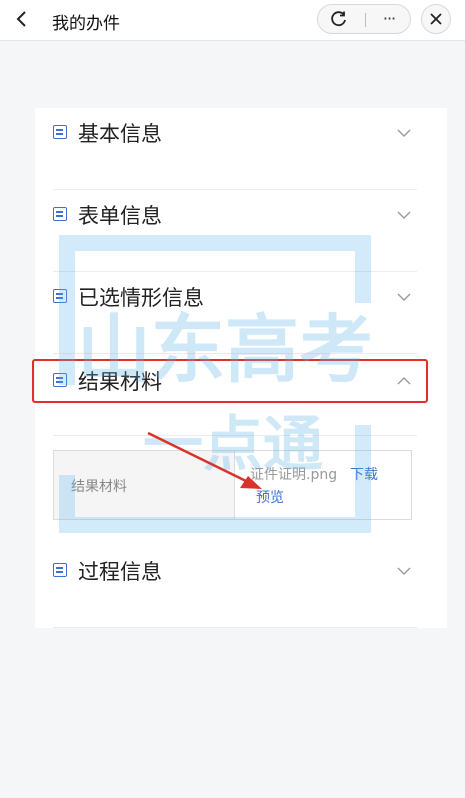  I want to click on close-button, so click(436, 19).